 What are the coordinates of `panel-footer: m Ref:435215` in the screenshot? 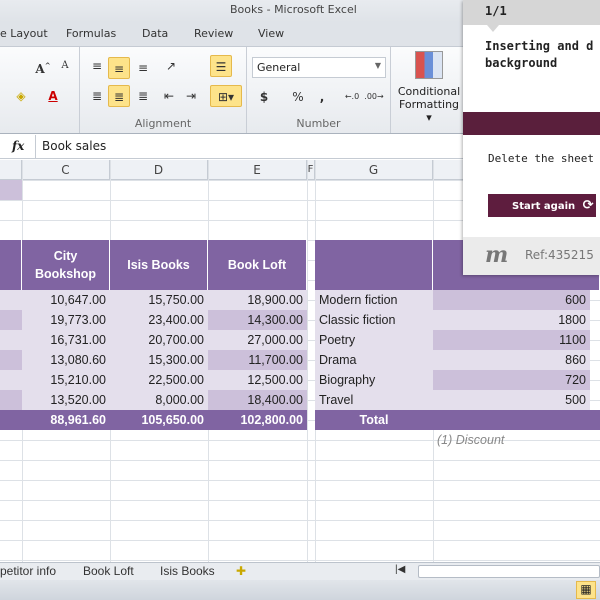 It's located at (531, 256).